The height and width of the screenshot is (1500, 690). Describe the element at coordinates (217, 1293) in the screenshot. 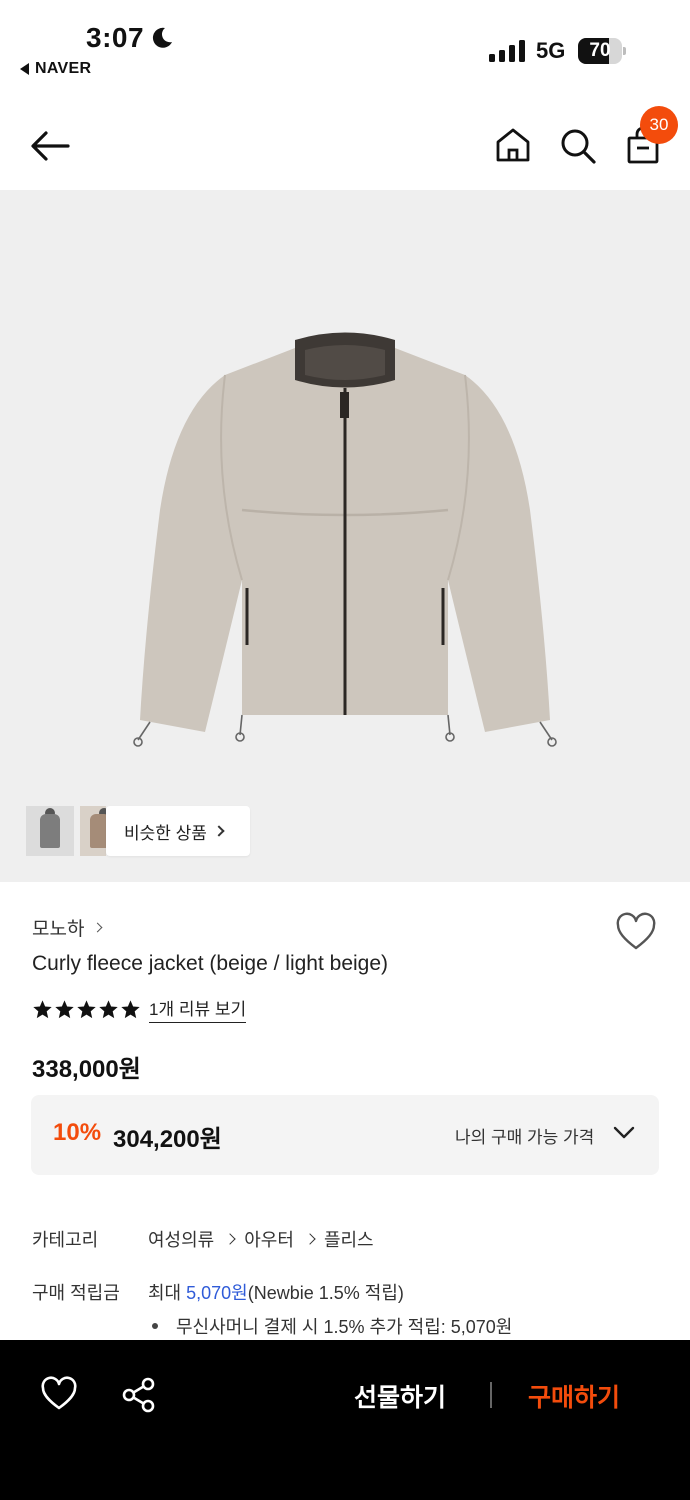

I see `points-amount: 5,070원` at that location.